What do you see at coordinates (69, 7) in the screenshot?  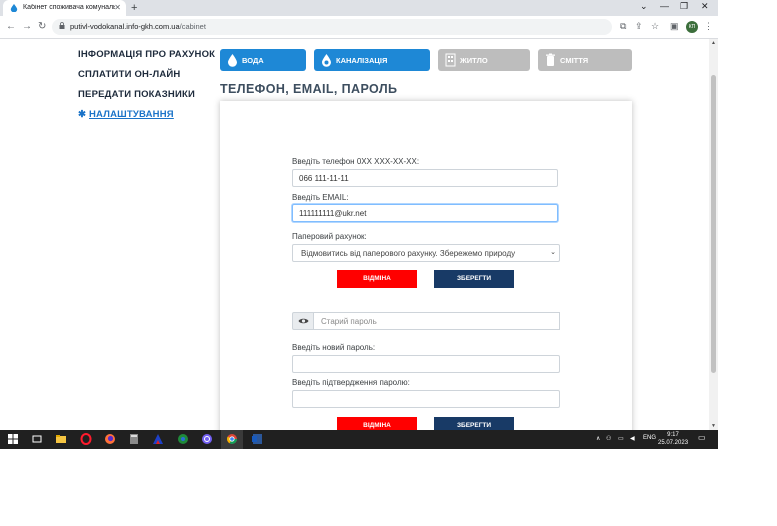 I see `tab-title: Кабінет споживача комунальн` at bounding box center [69, 7].